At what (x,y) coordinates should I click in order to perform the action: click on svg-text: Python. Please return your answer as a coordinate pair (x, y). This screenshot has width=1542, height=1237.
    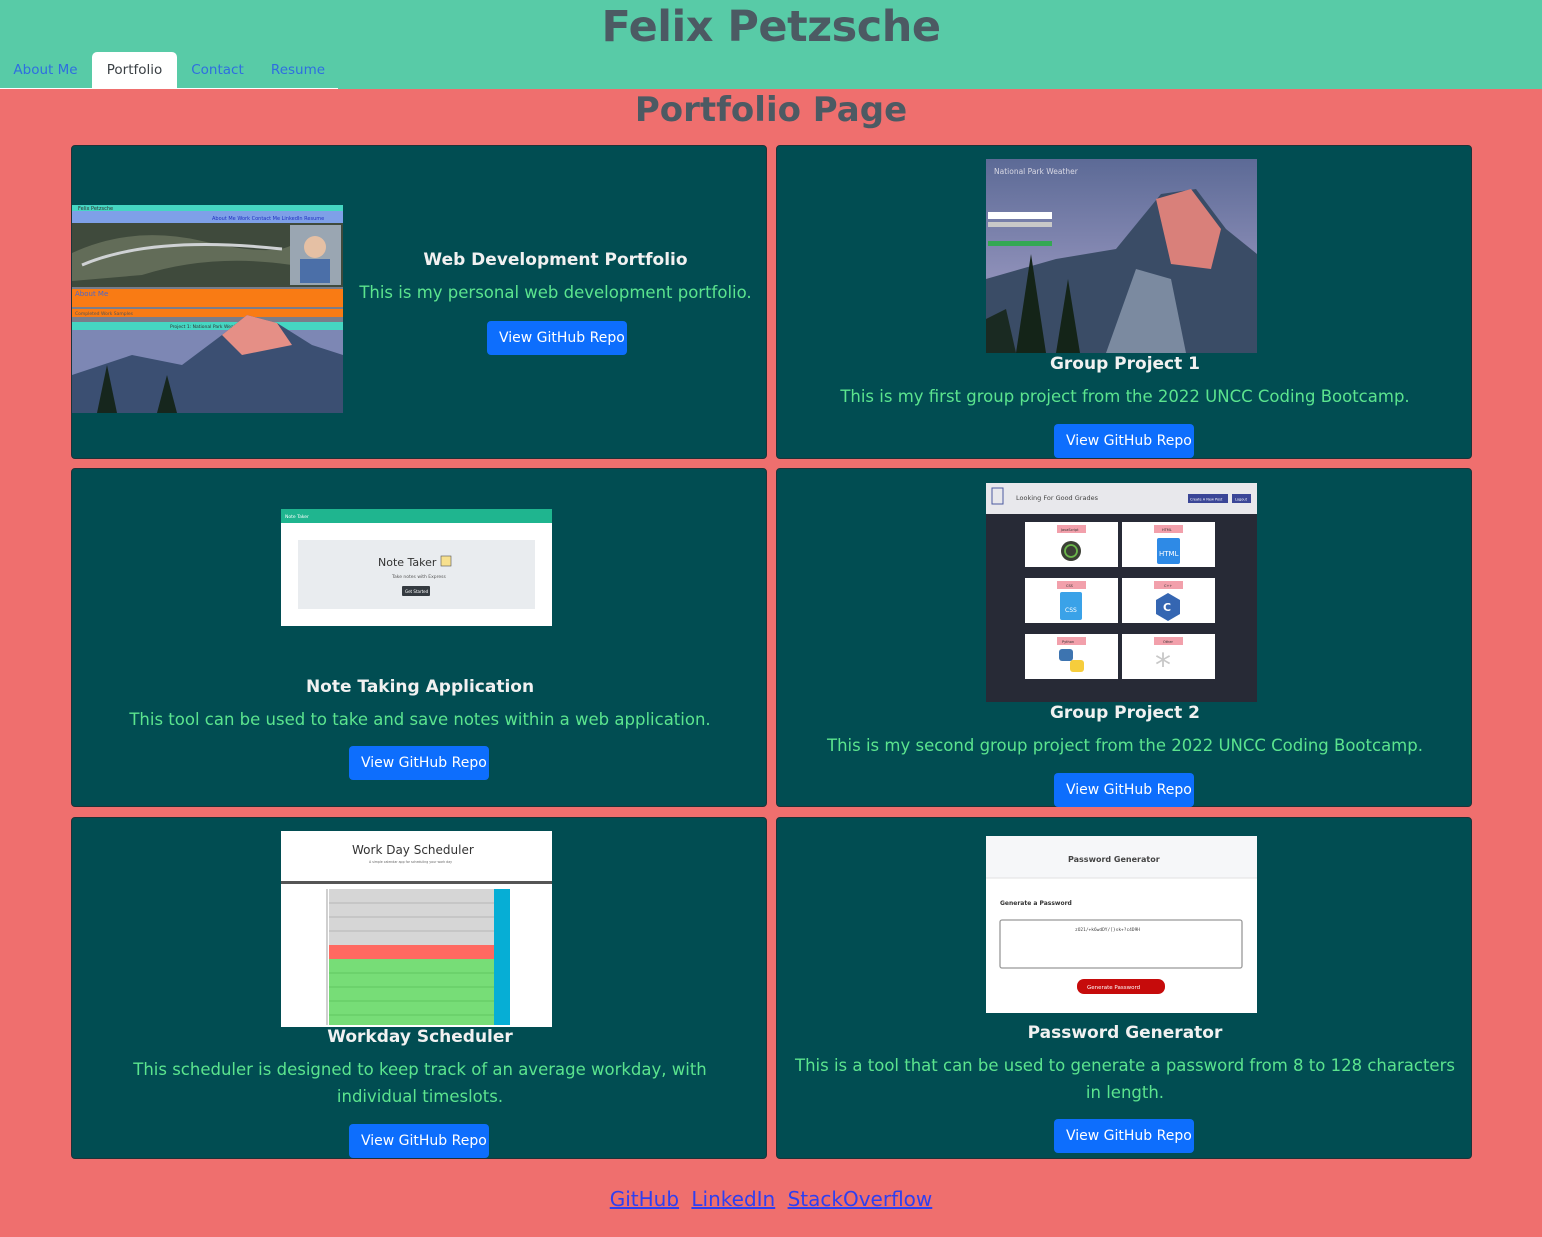
    Looking at the image, I should click on (1068, 642).